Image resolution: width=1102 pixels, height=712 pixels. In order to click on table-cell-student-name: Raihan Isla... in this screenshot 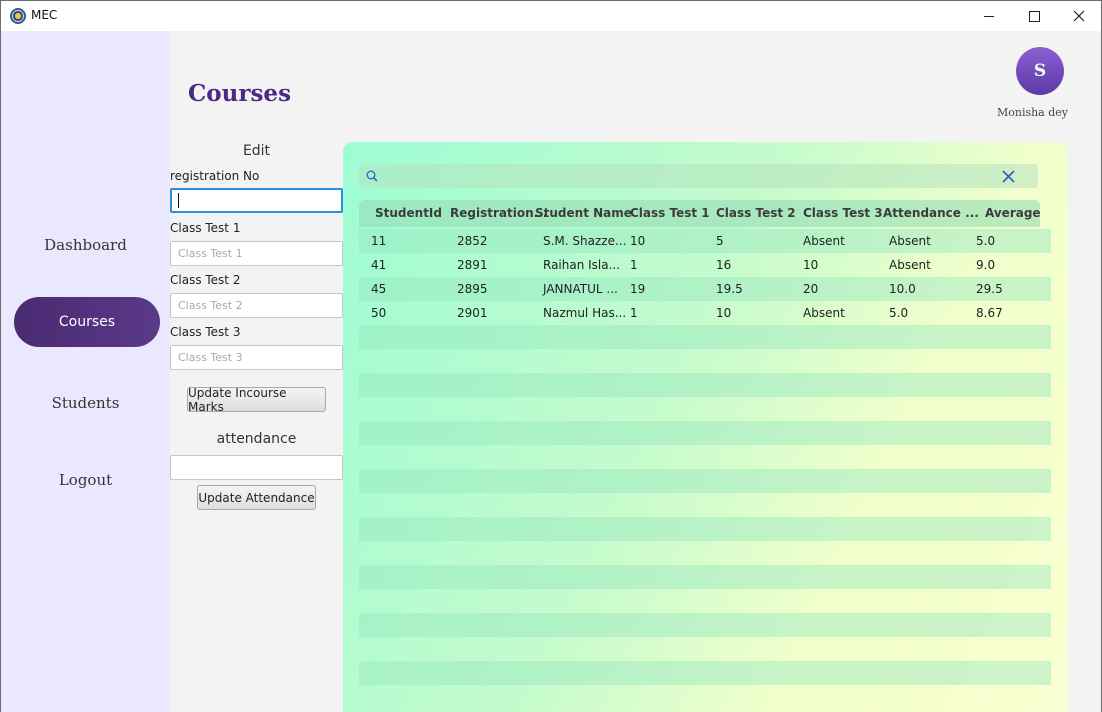, I will do `click(582, 265)`.